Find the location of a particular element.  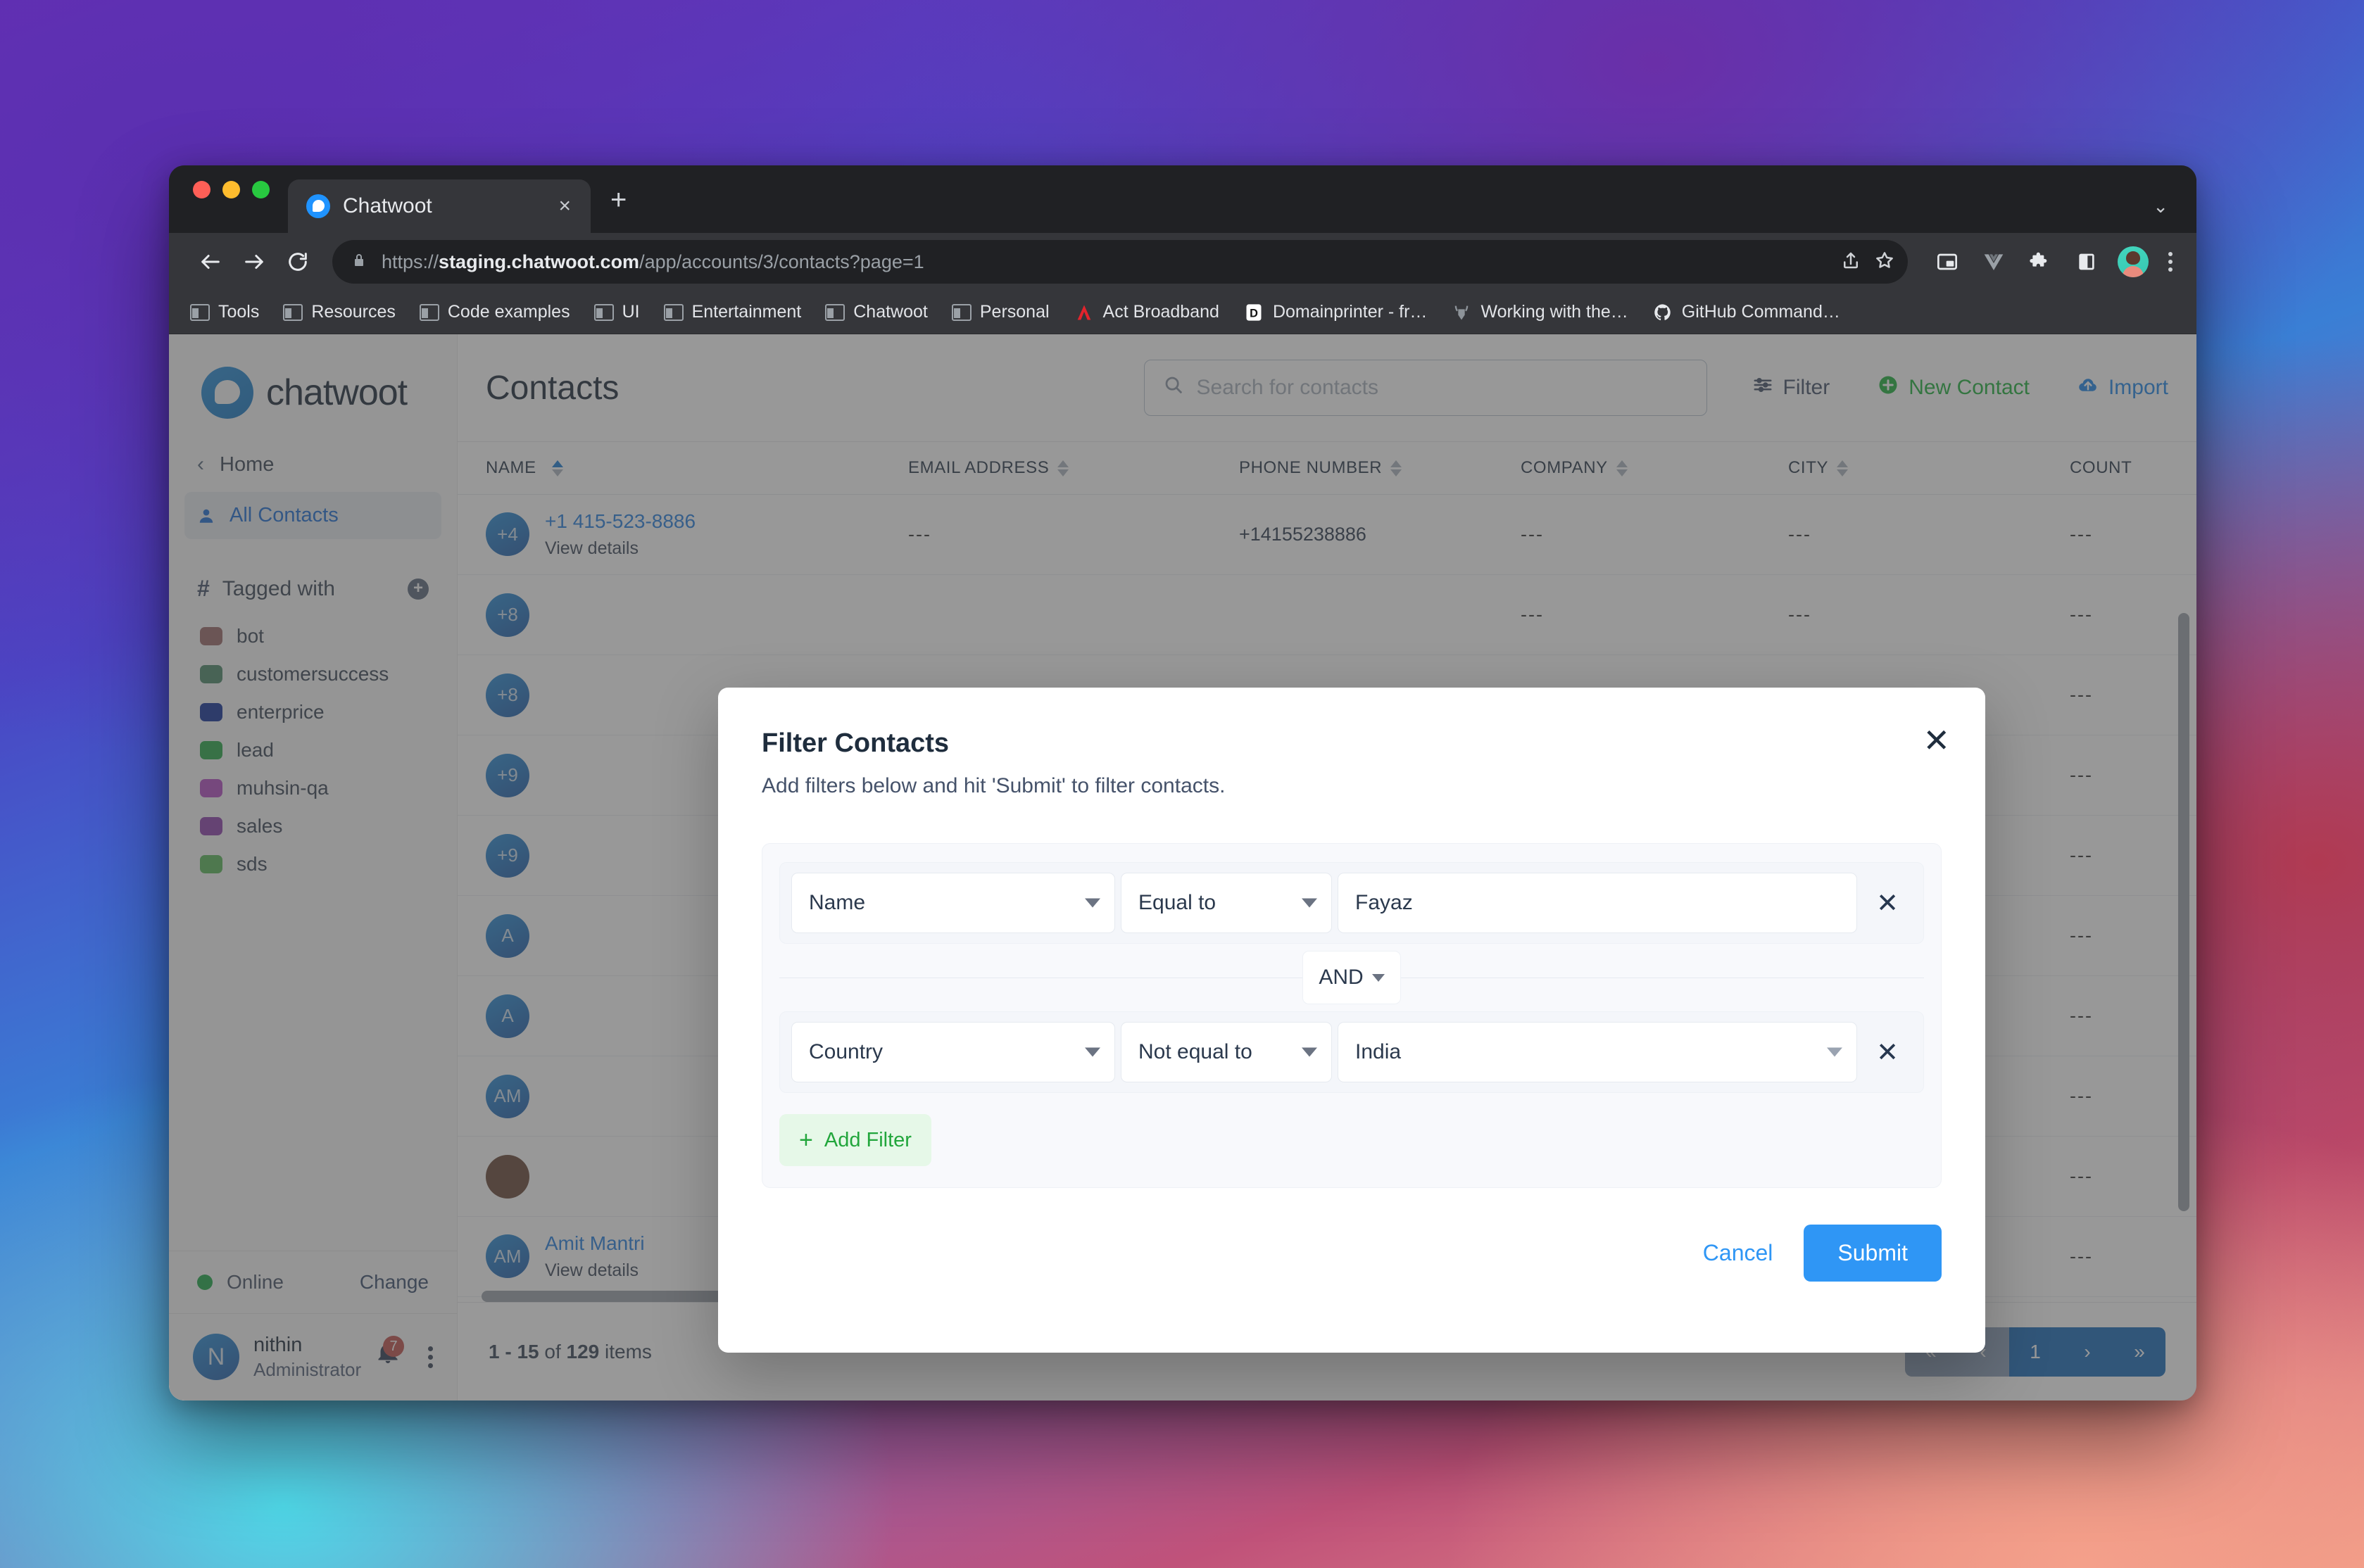

svg-text: D is located at coordinates (1254, 313).